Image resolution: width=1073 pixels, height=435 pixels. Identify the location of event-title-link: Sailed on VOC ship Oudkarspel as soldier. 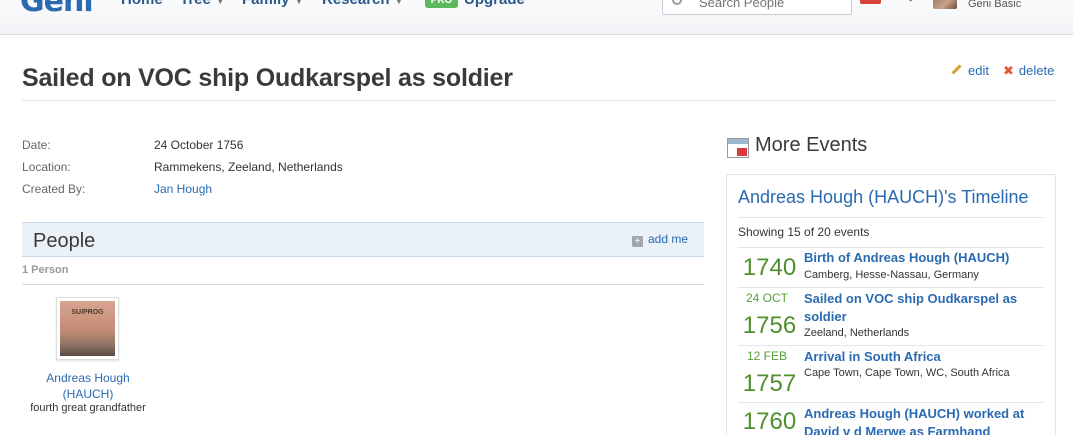
(921, 308).